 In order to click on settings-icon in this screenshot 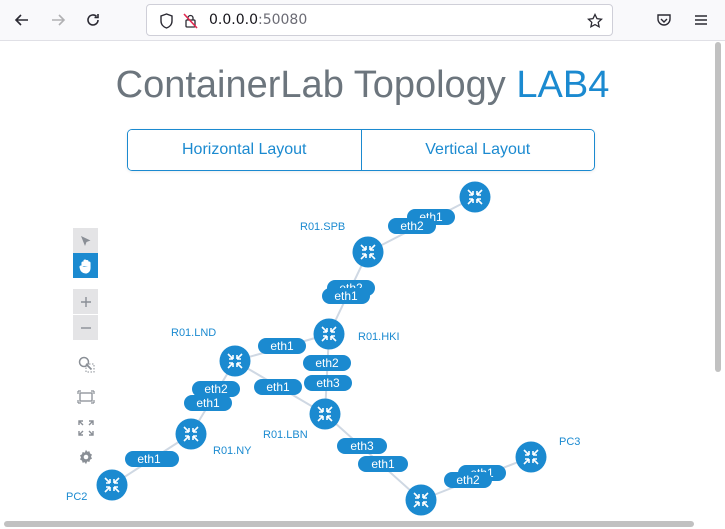, I will do `click(85, 456)`.